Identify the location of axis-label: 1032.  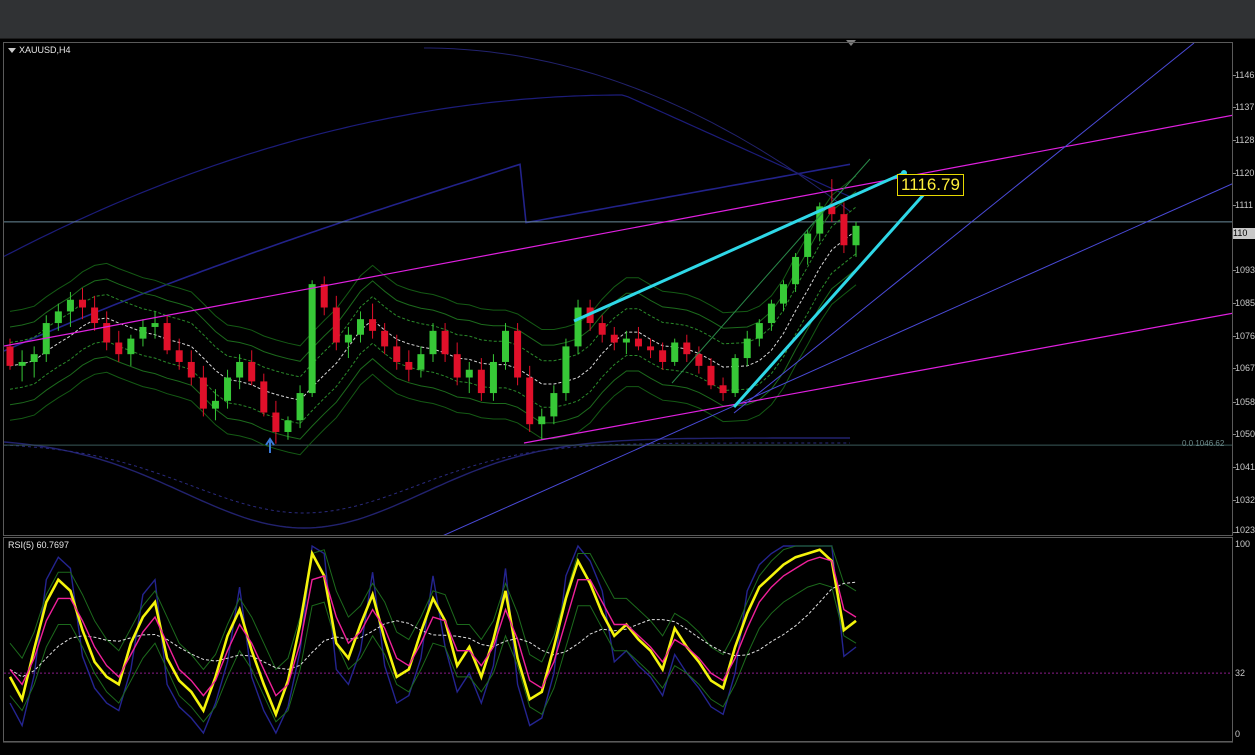
(1245, 500).